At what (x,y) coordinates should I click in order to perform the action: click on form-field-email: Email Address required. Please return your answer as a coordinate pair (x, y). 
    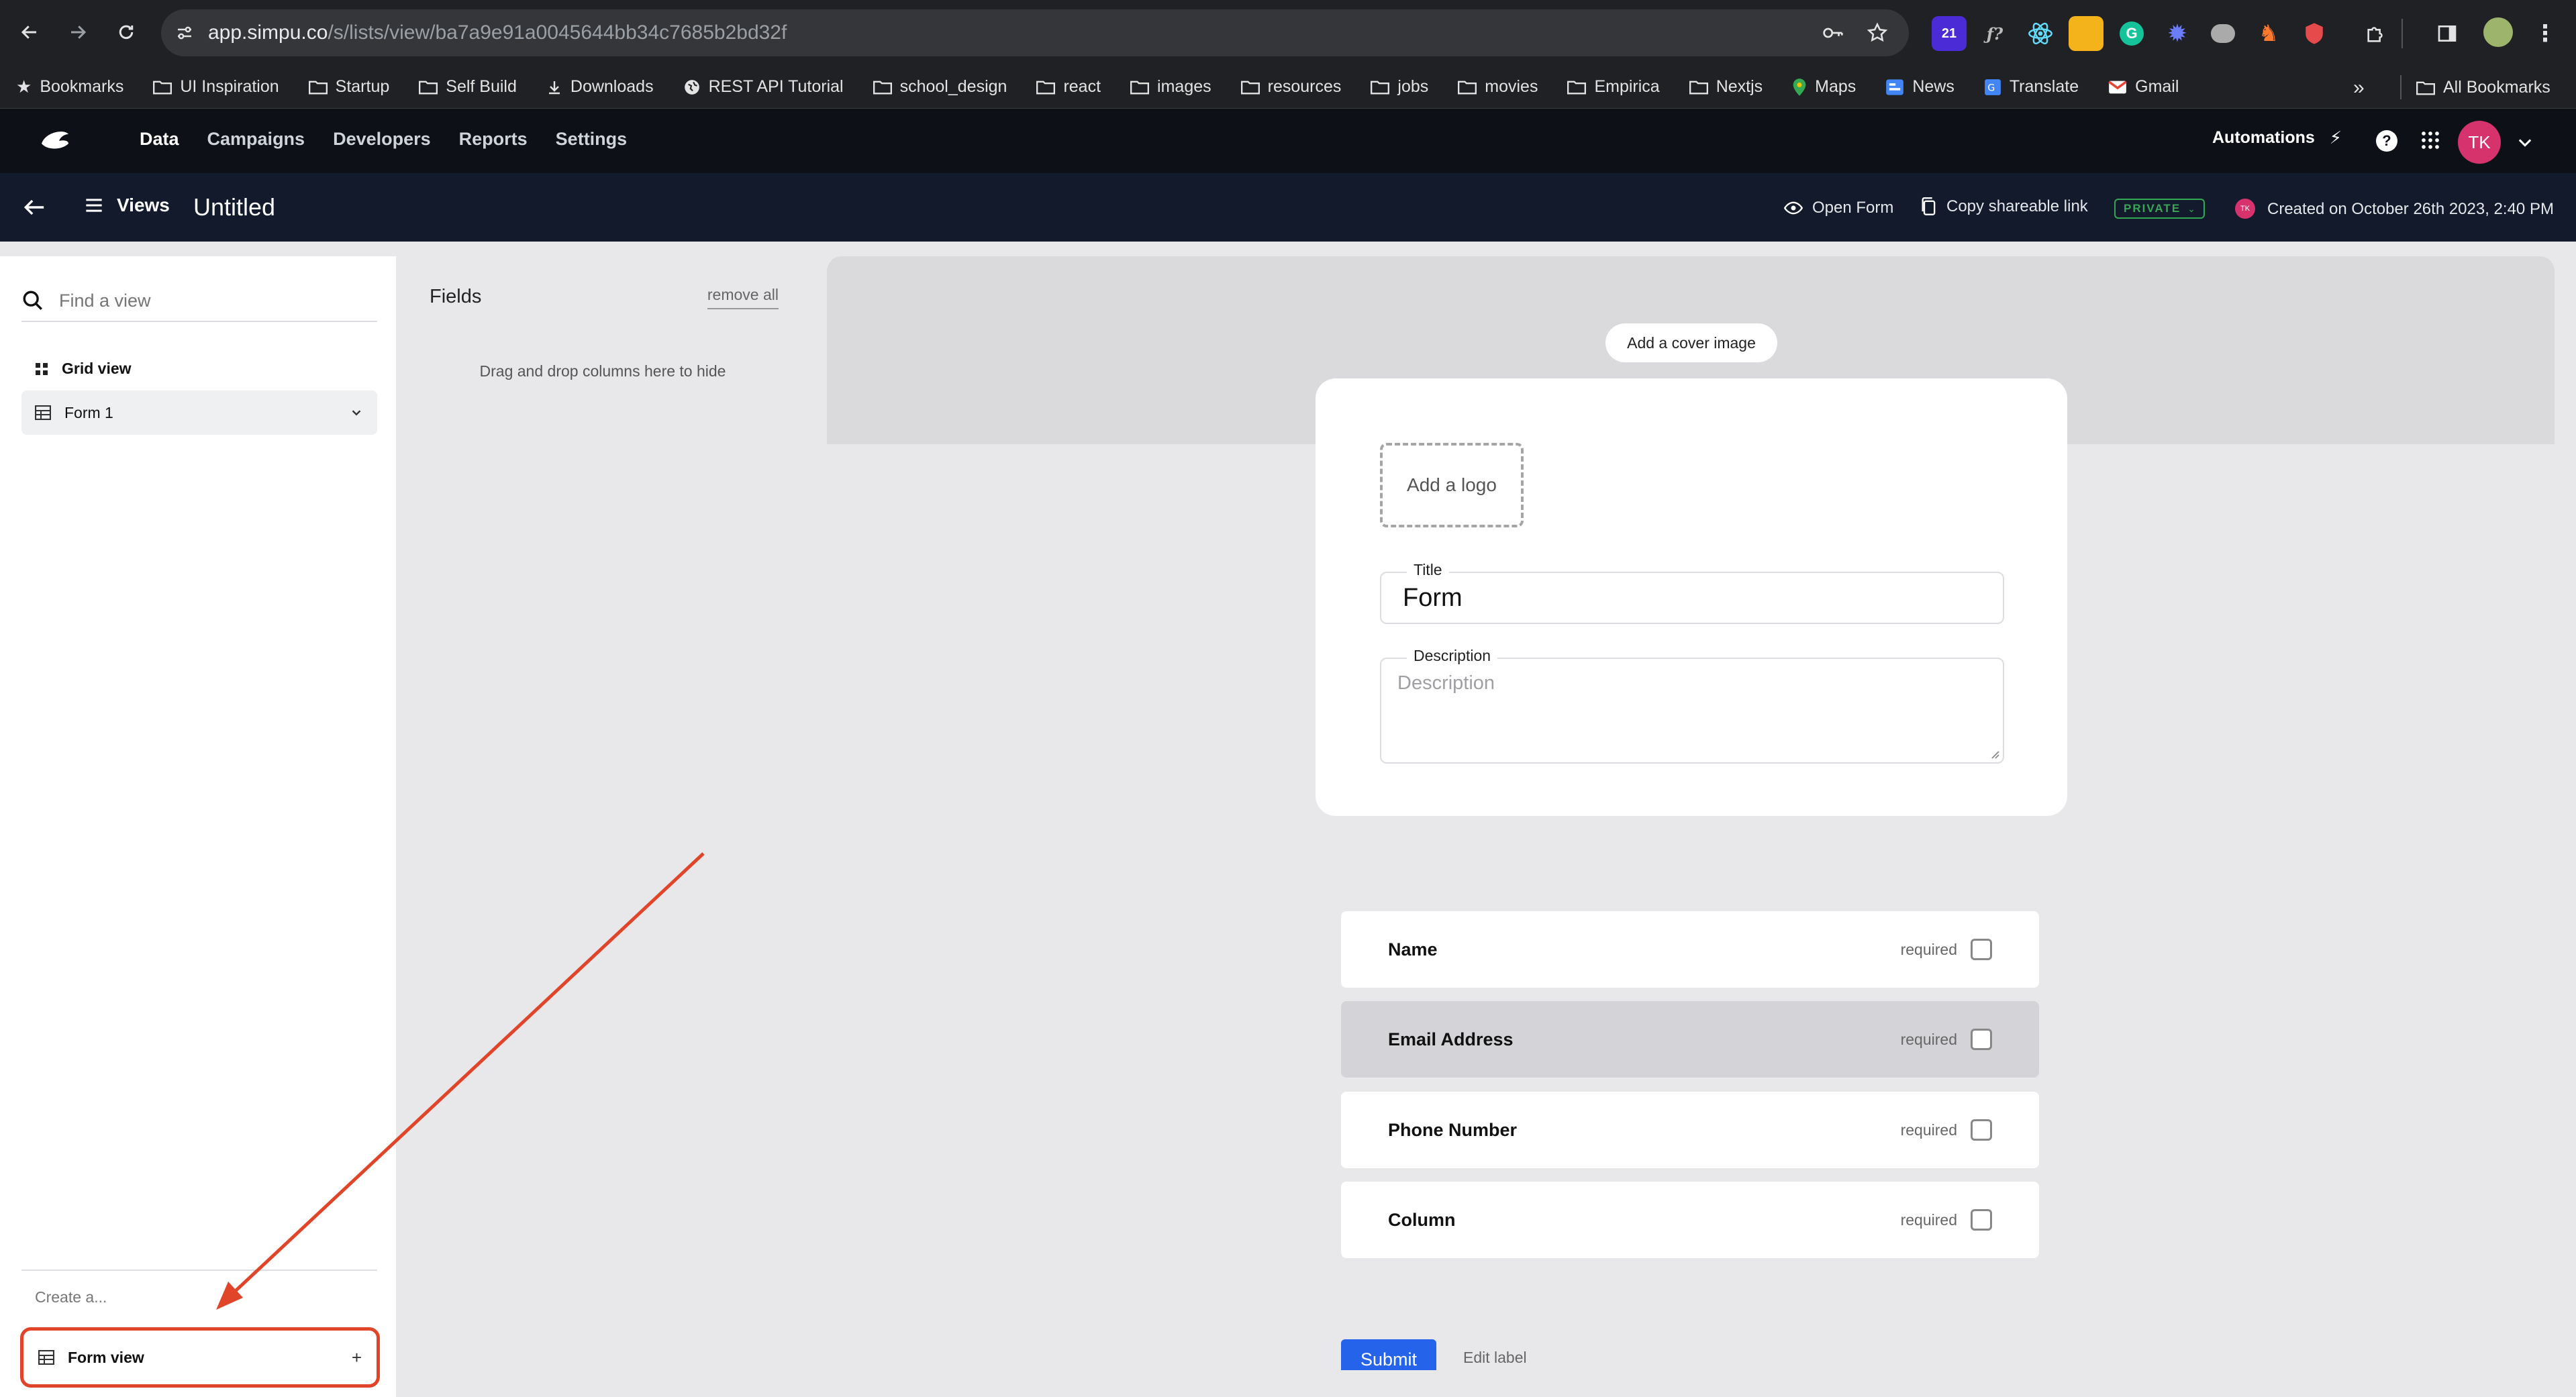
    Looking at the image, I should click on (1690, 1039).